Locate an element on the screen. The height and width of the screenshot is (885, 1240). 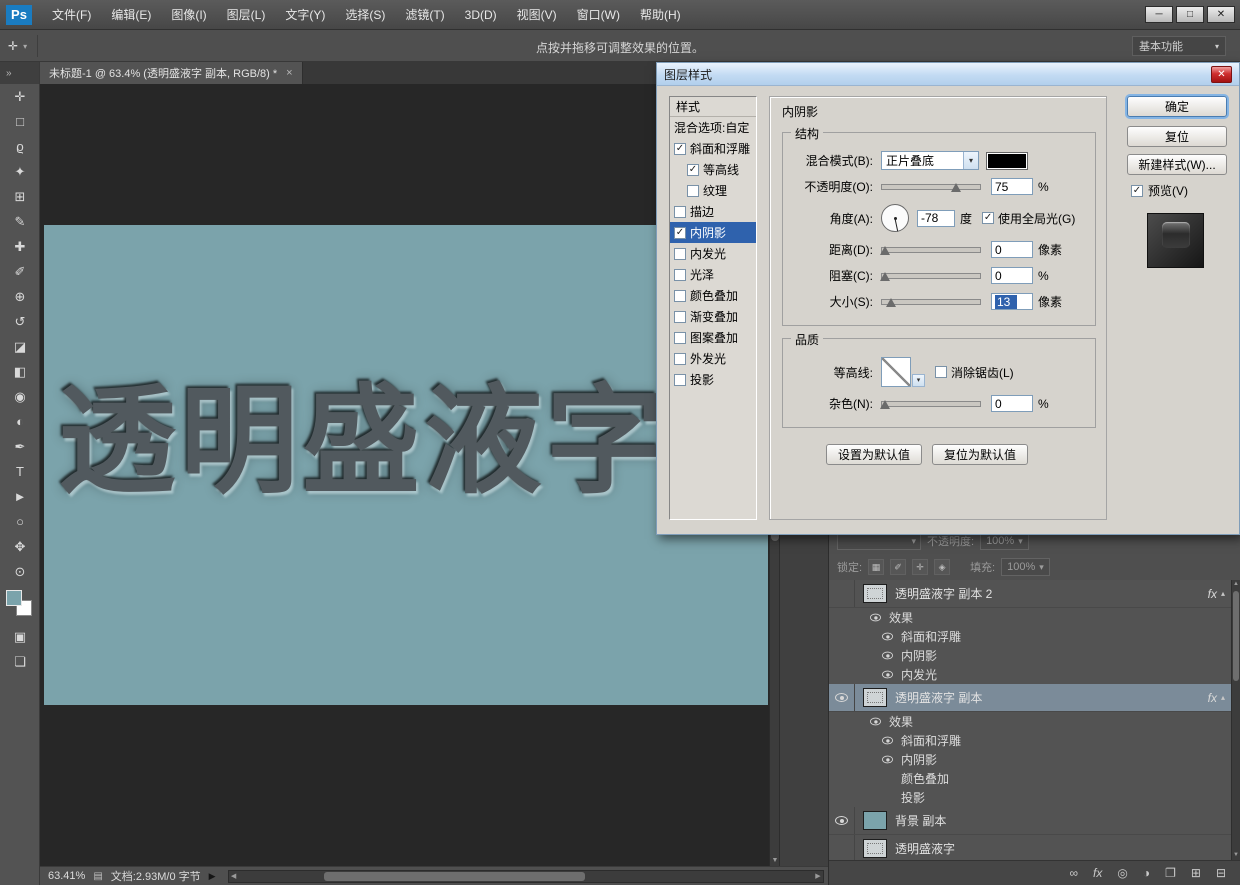
style-item-bevel-emboss: 斜面和浮雕 is located at coordinates (713, 148).